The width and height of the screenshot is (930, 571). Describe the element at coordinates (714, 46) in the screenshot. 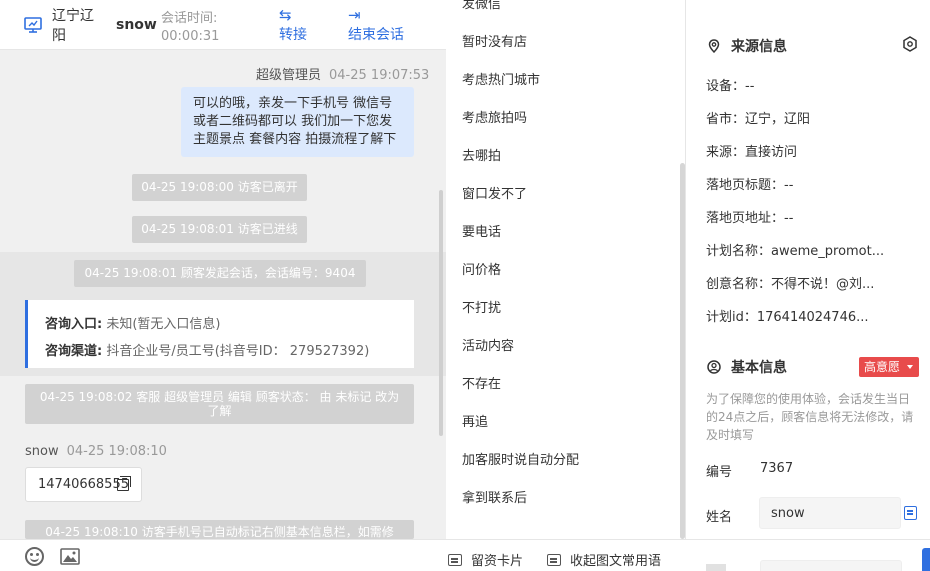

I see `location-pin-icon` at that location.